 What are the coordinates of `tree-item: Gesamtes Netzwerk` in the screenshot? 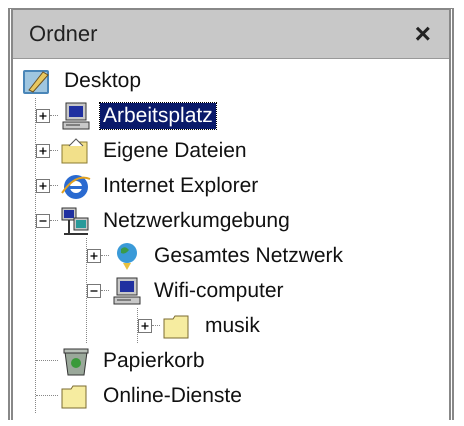 It's located at (248, 255).